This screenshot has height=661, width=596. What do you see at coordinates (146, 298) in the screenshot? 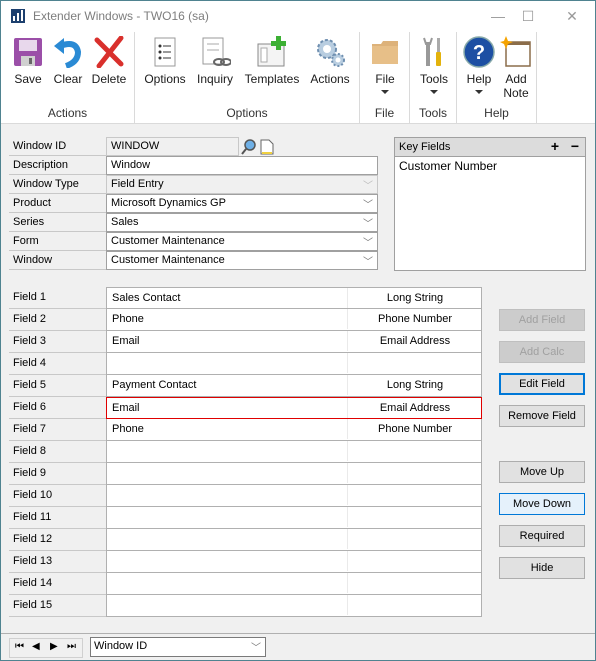
I see `field-name: Sales Contact` at bounding box center [146, 298].